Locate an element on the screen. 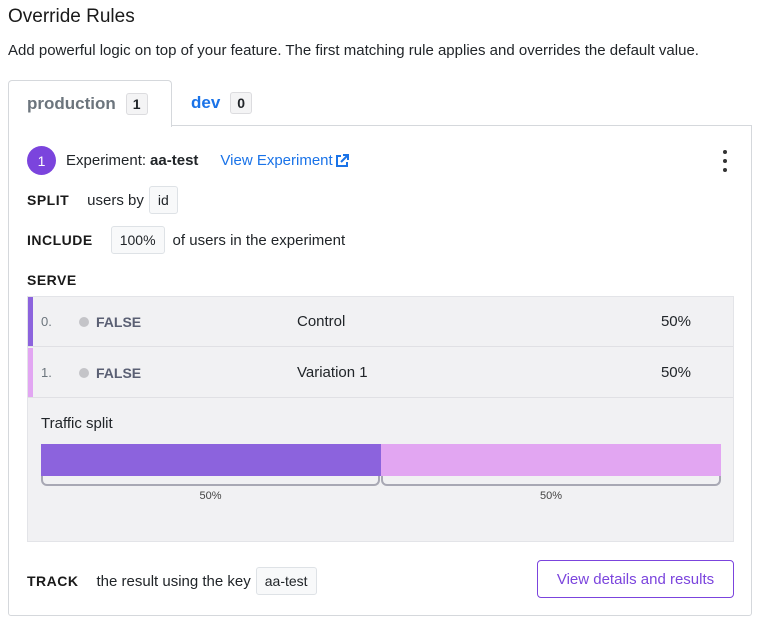  split-text: users by is located at coordinates (115, 200).